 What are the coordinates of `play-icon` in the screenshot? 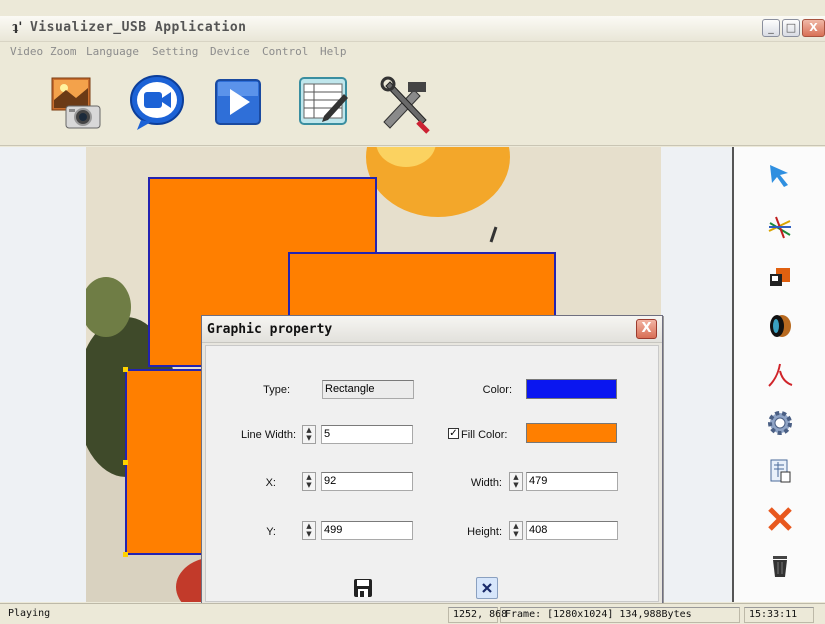 It's located at (238, 103).